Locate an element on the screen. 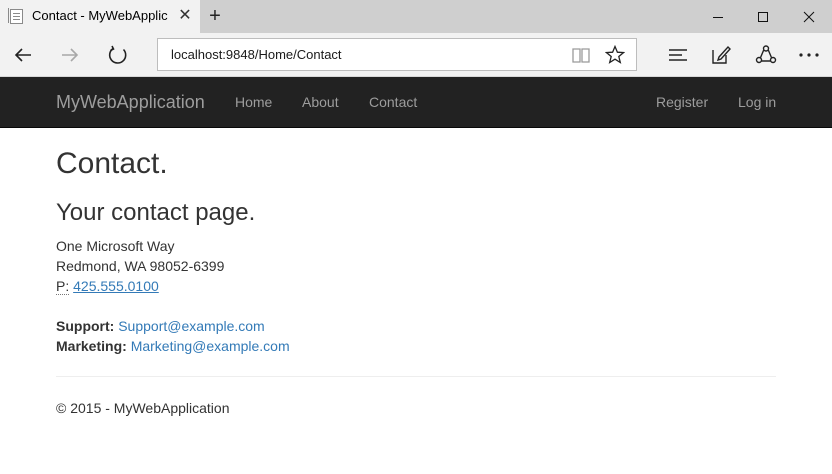 This screenshot has height=474, width=832. support-line: Support: Support@example.com is located at coordinates (160, 326).